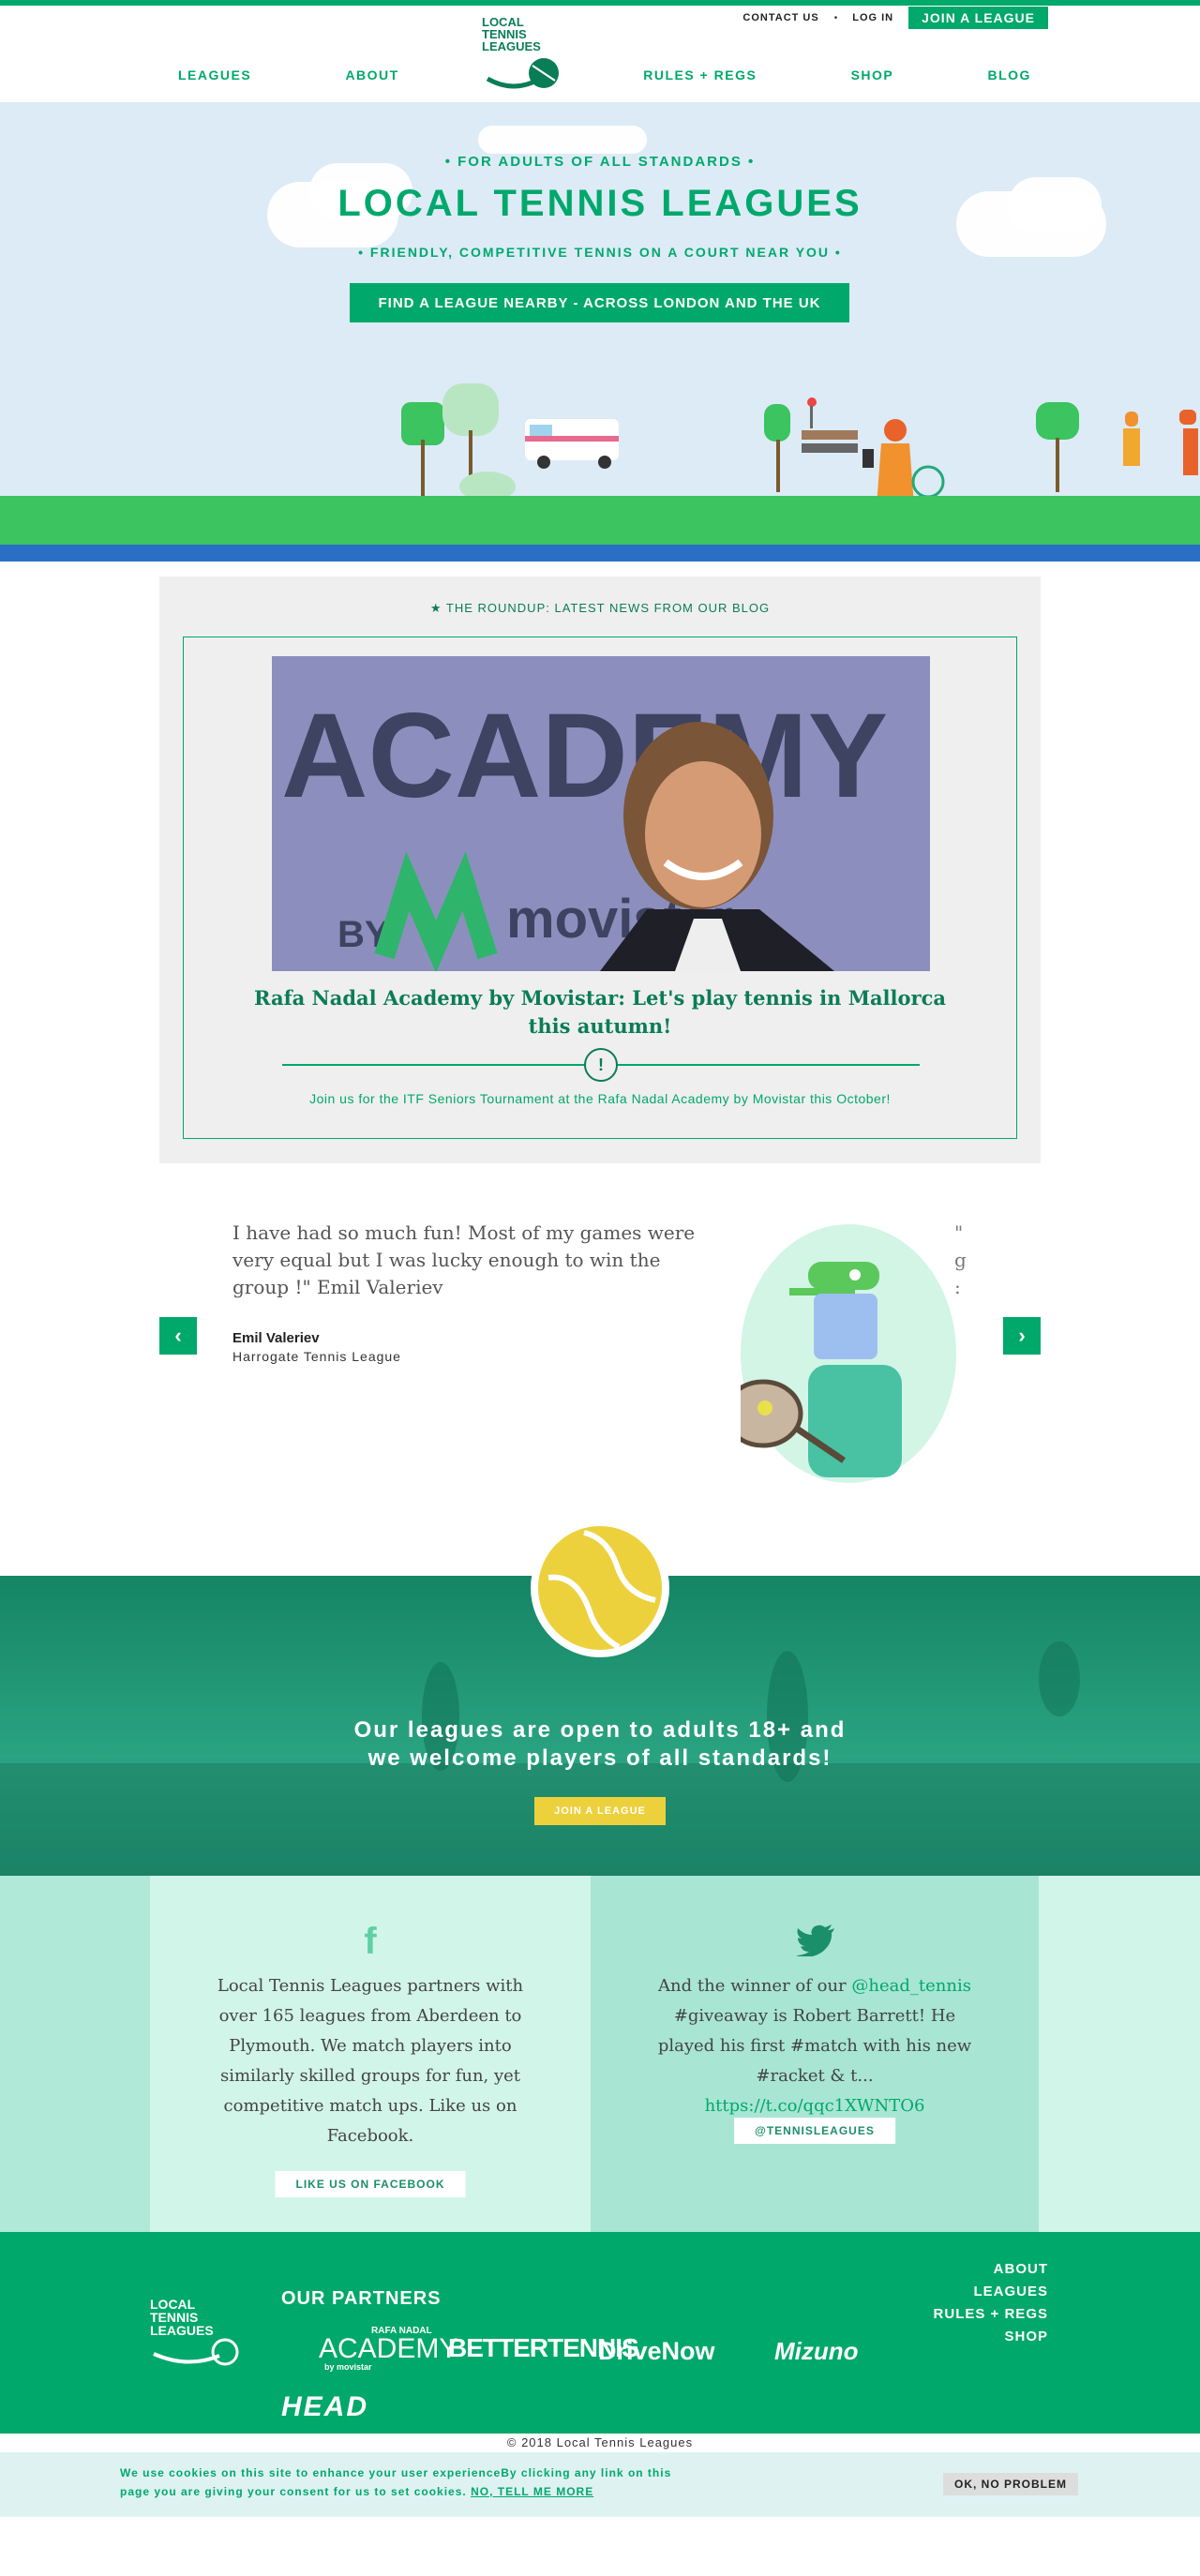 This screenshot has width=1200, height=2576. I want to click on footer-logo-line: TENNIS, so click(174, 2318).